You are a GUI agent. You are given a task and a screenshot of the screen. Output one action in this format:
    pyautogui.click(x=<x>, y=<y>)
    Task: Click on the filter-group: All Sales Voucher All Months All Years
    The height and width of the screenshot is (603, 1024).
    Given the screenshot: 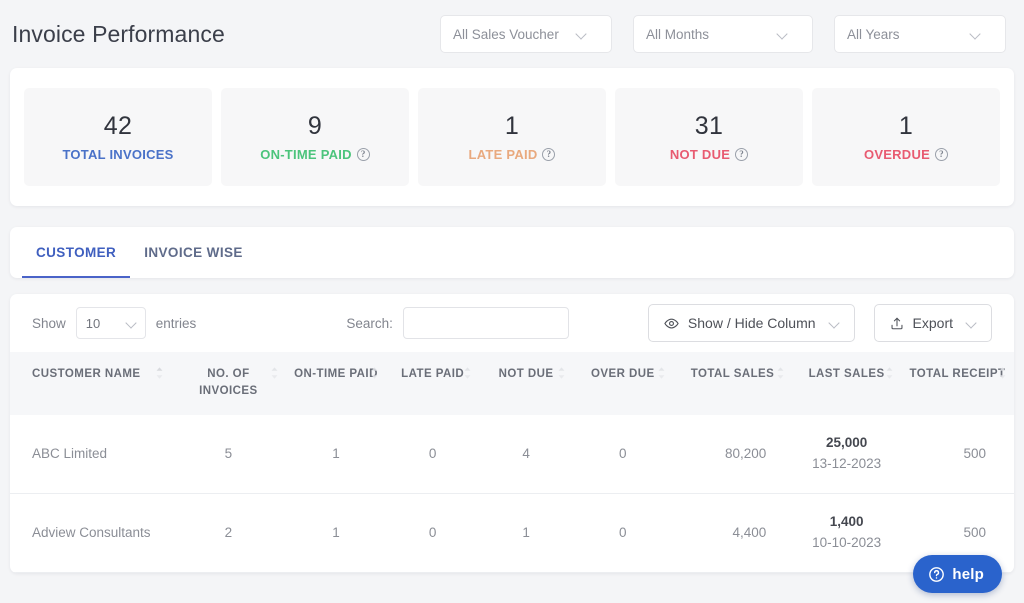 What is the action you would take?
    pyautogui.click(x=723, y=34)
    